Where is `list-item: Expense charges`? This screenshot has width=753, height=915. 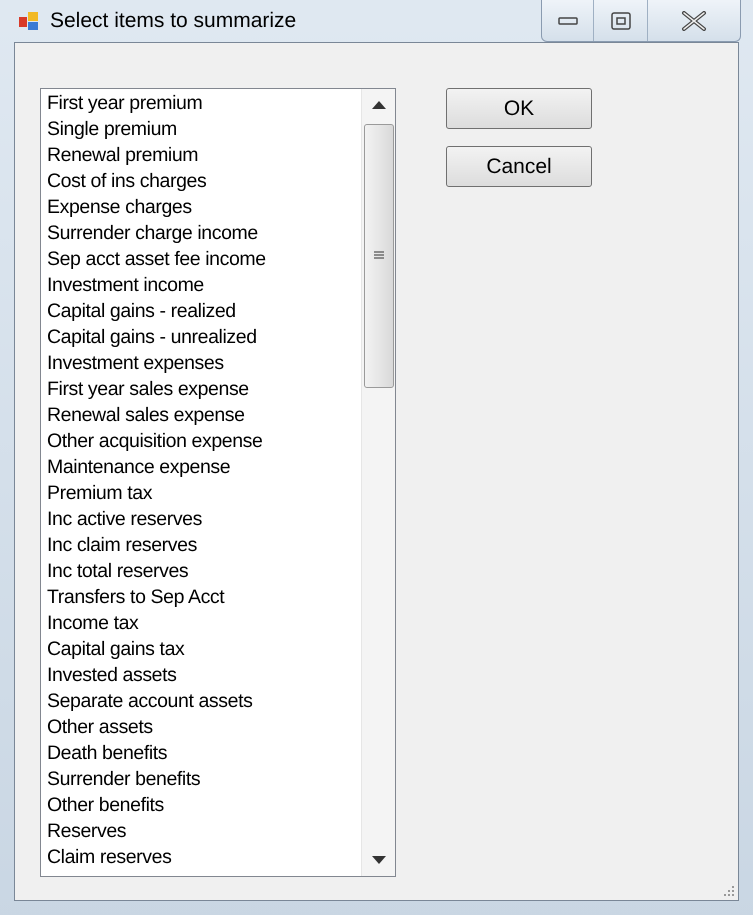 list-item: Expense charges is located at coordinates (119, 207).